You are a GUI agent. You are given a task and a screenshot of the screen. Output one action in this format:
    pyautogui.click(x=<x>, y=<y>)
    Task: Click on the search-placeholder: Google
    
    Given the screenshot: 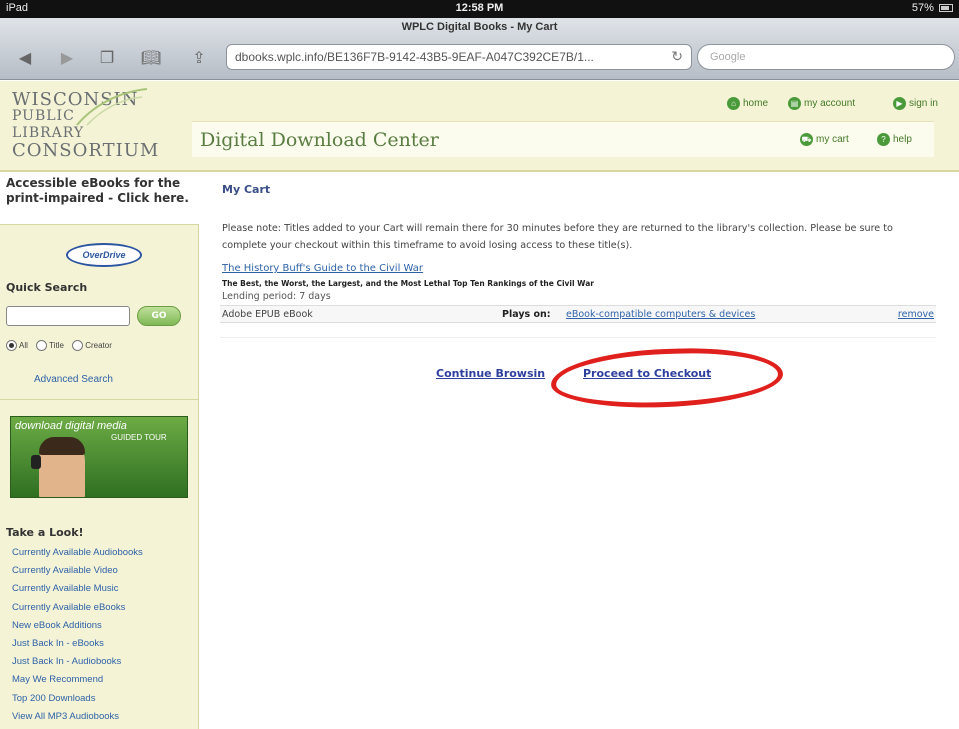 What is the action you would take?
    pyautogui.click(x=728, y=57)
    